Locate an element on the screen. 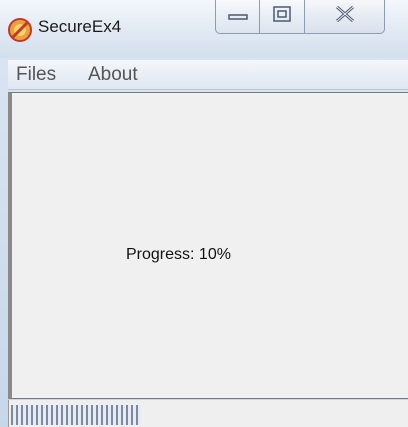  progress-bar is located at coordinates (208, 415).